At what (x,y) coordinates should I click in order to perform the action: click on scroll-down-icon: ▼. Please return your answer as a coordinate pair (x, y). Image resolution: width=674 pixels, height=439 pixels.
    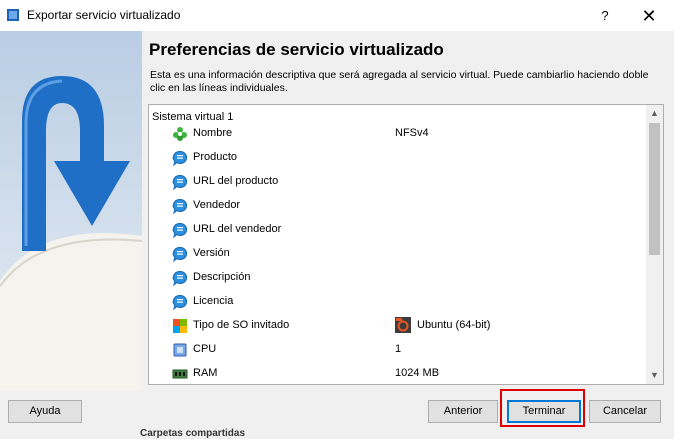
    Looking at the image, I should click on (654, 375).